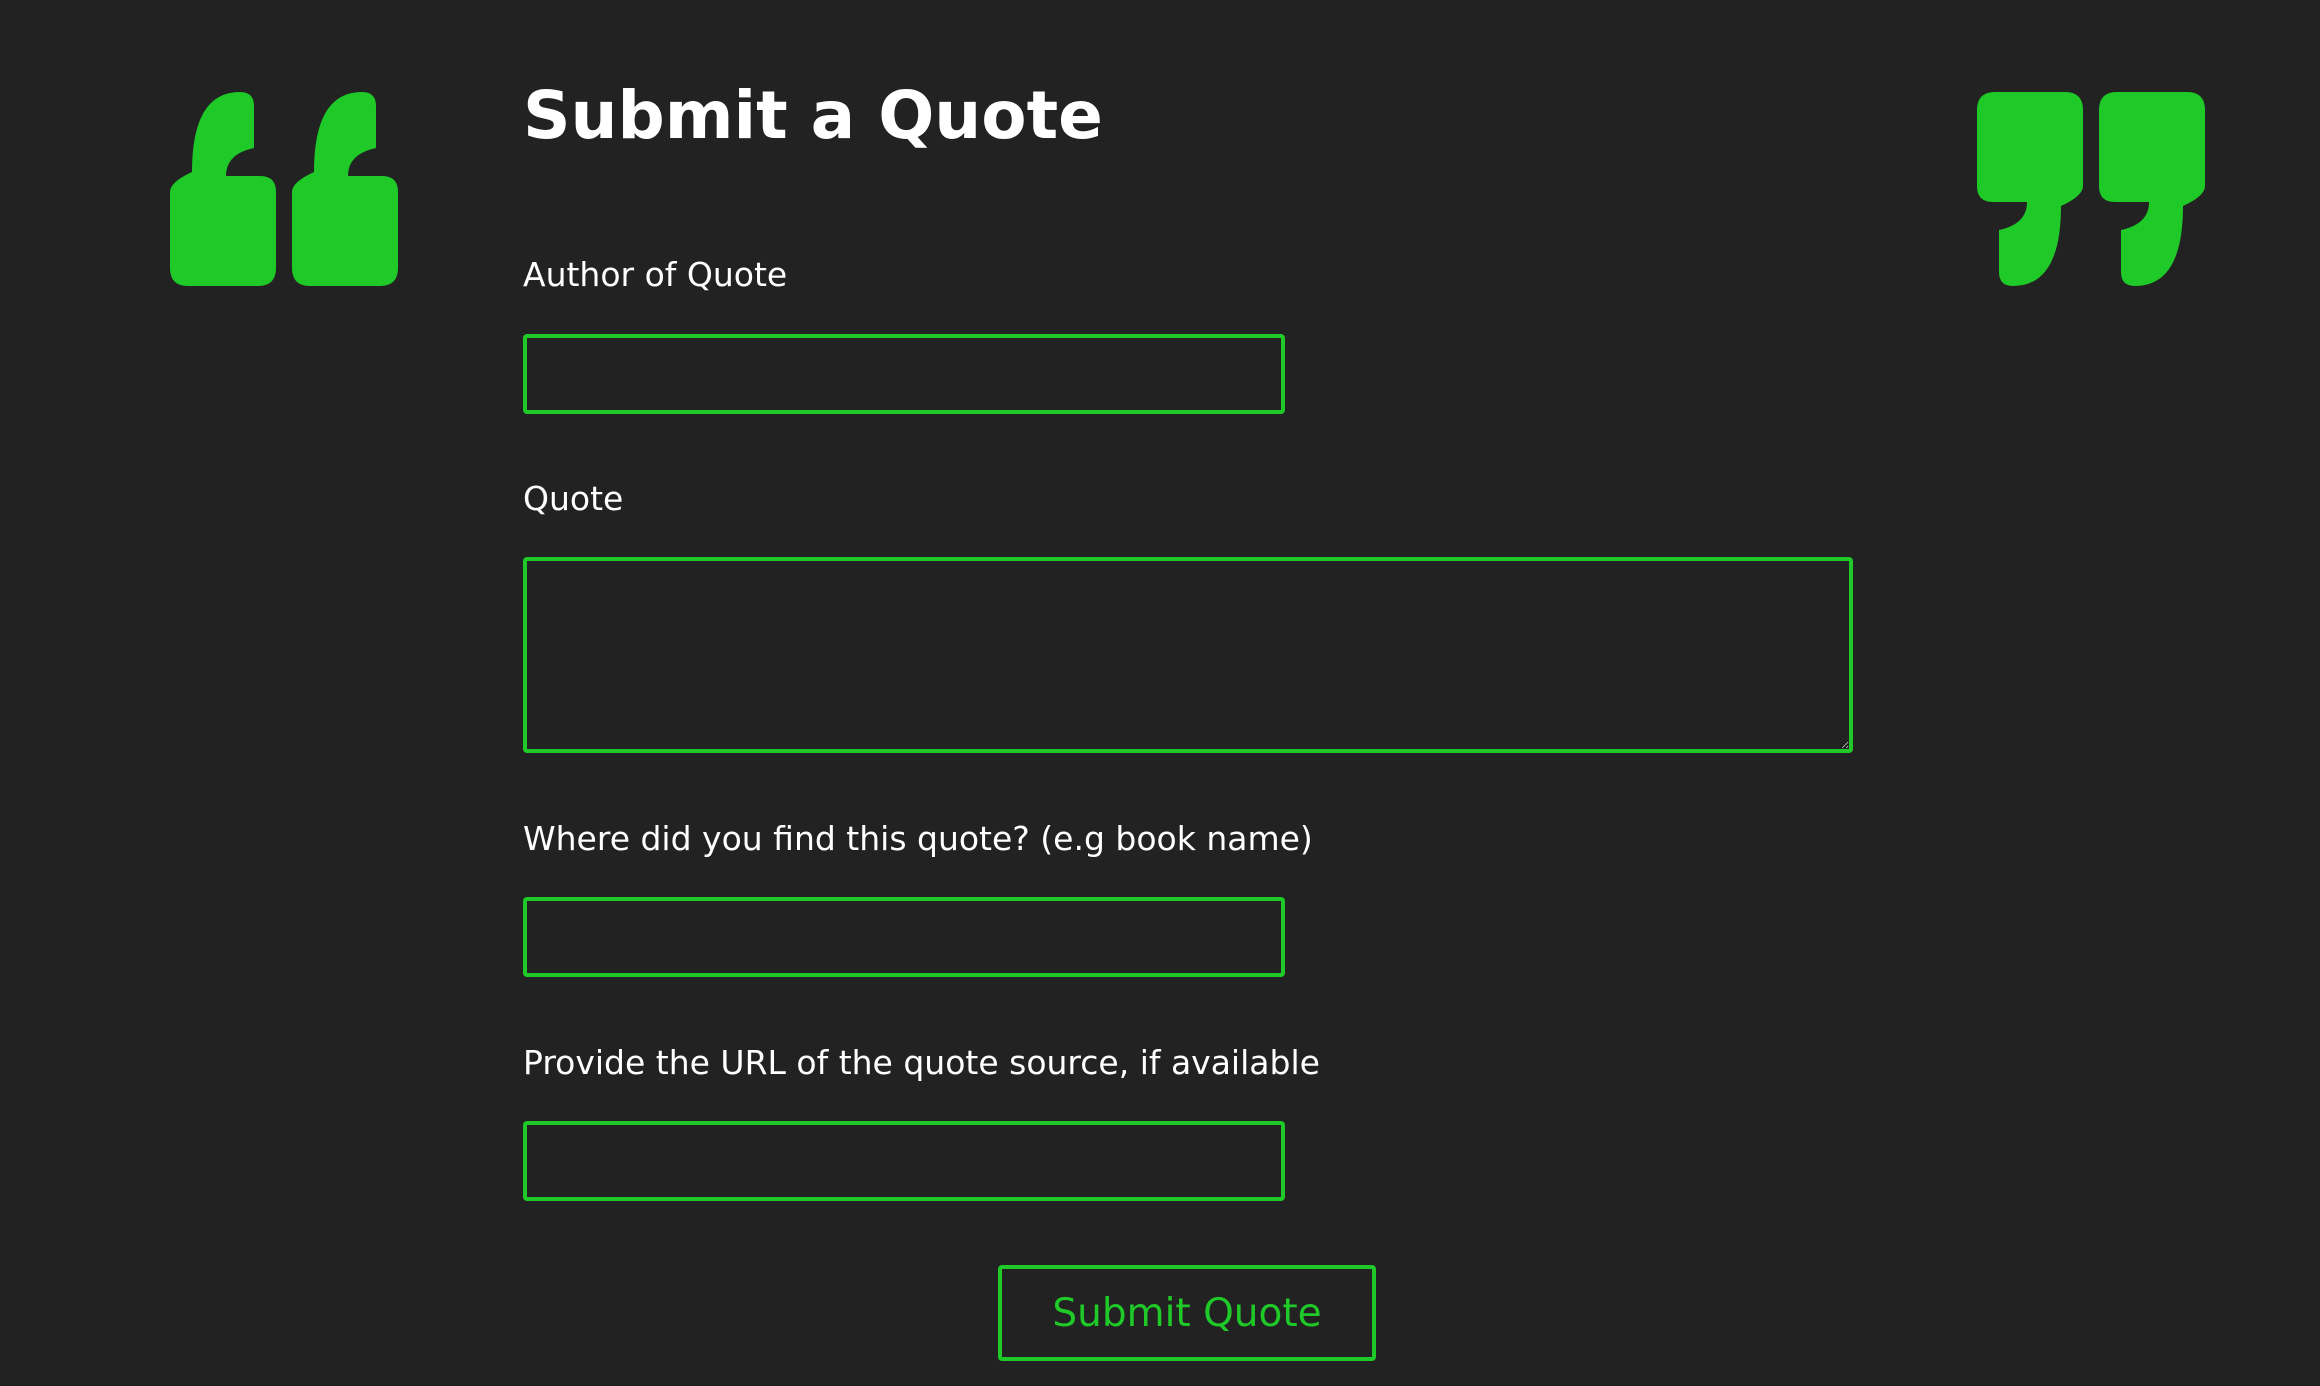 Image resolution: width=2320 pixels, height=1386 pixels. What do you see at coordinates (655, 274) in the screenshot?
I see `author-label: Author of Quote` at bounding box center [655, 274].